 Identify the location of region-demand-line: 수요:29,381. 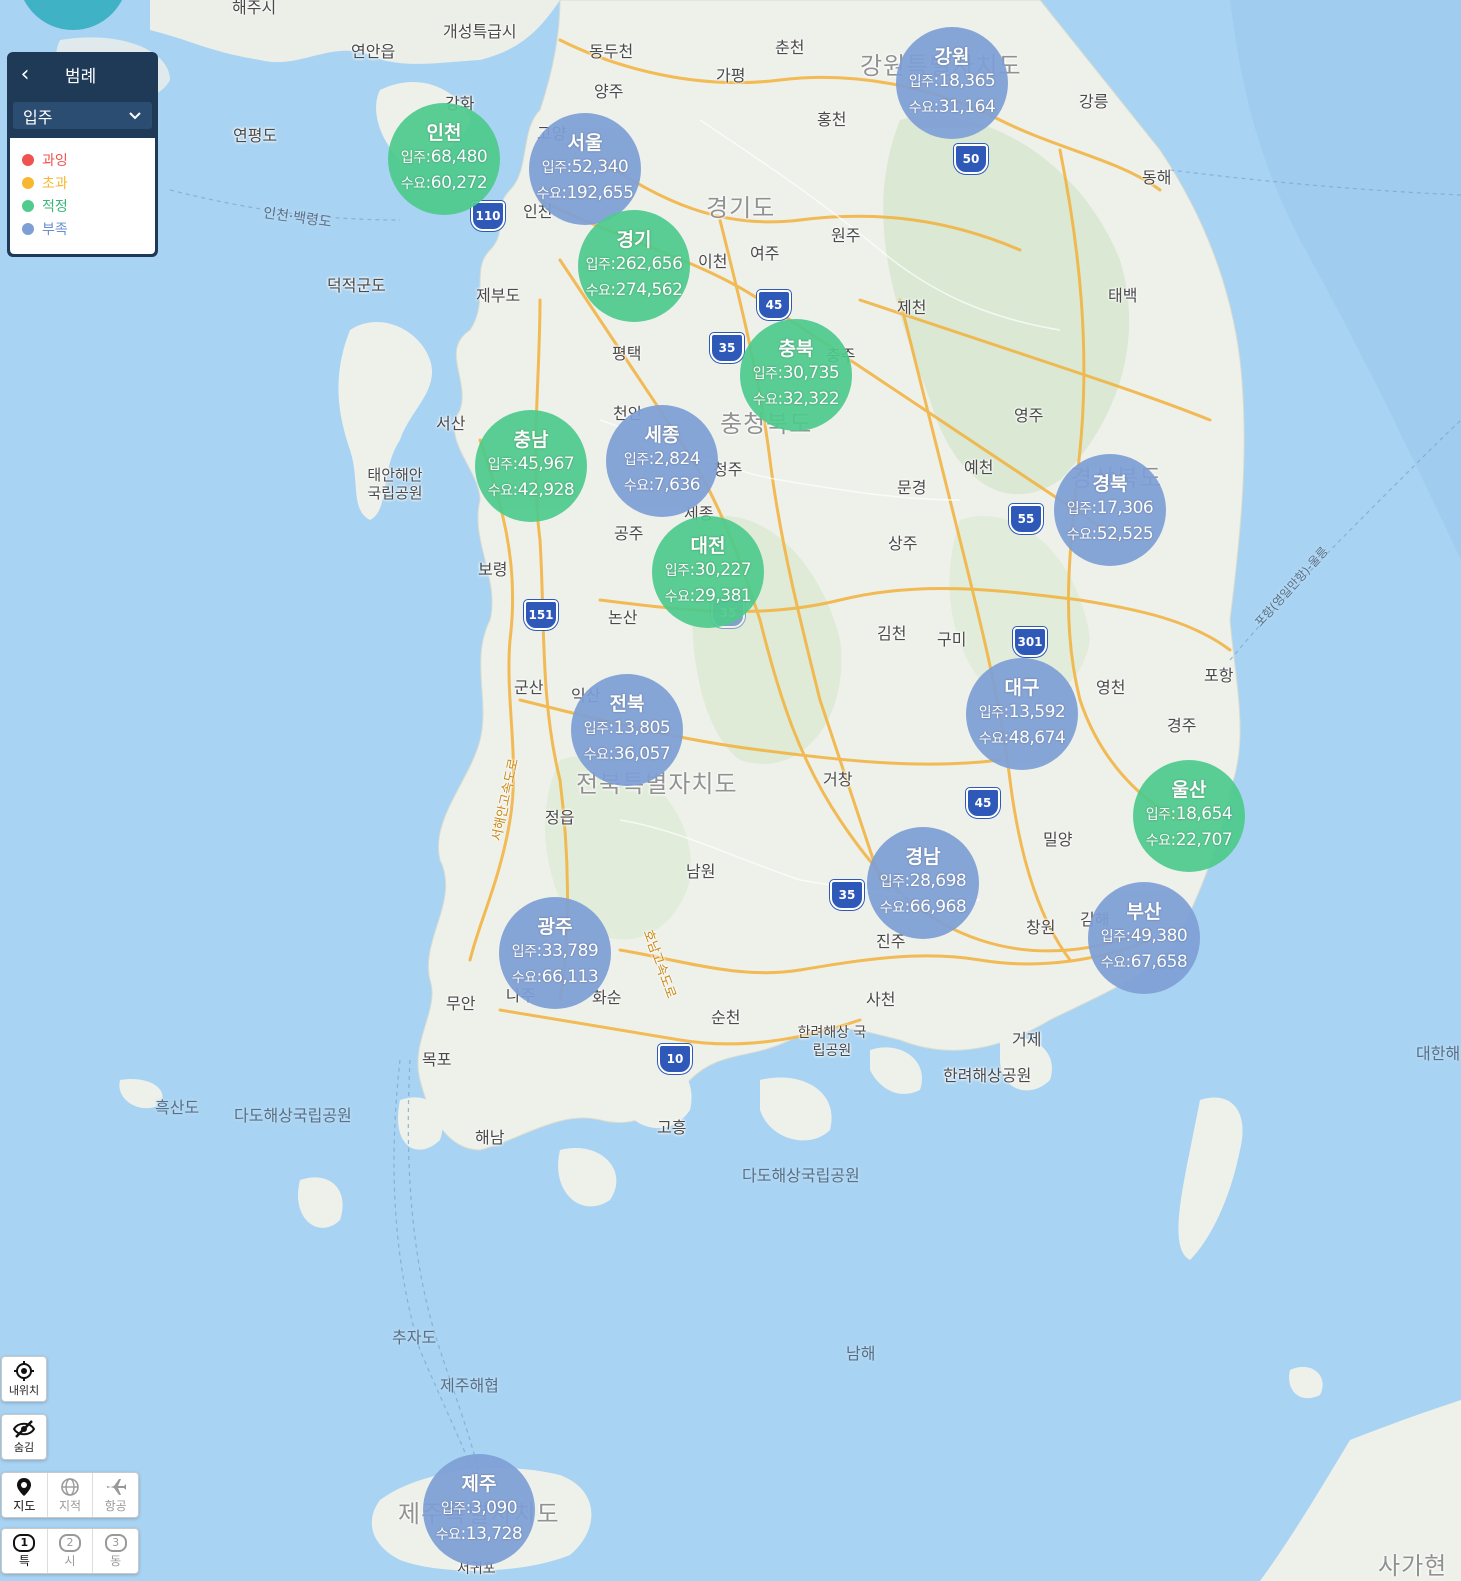
(708, 597).